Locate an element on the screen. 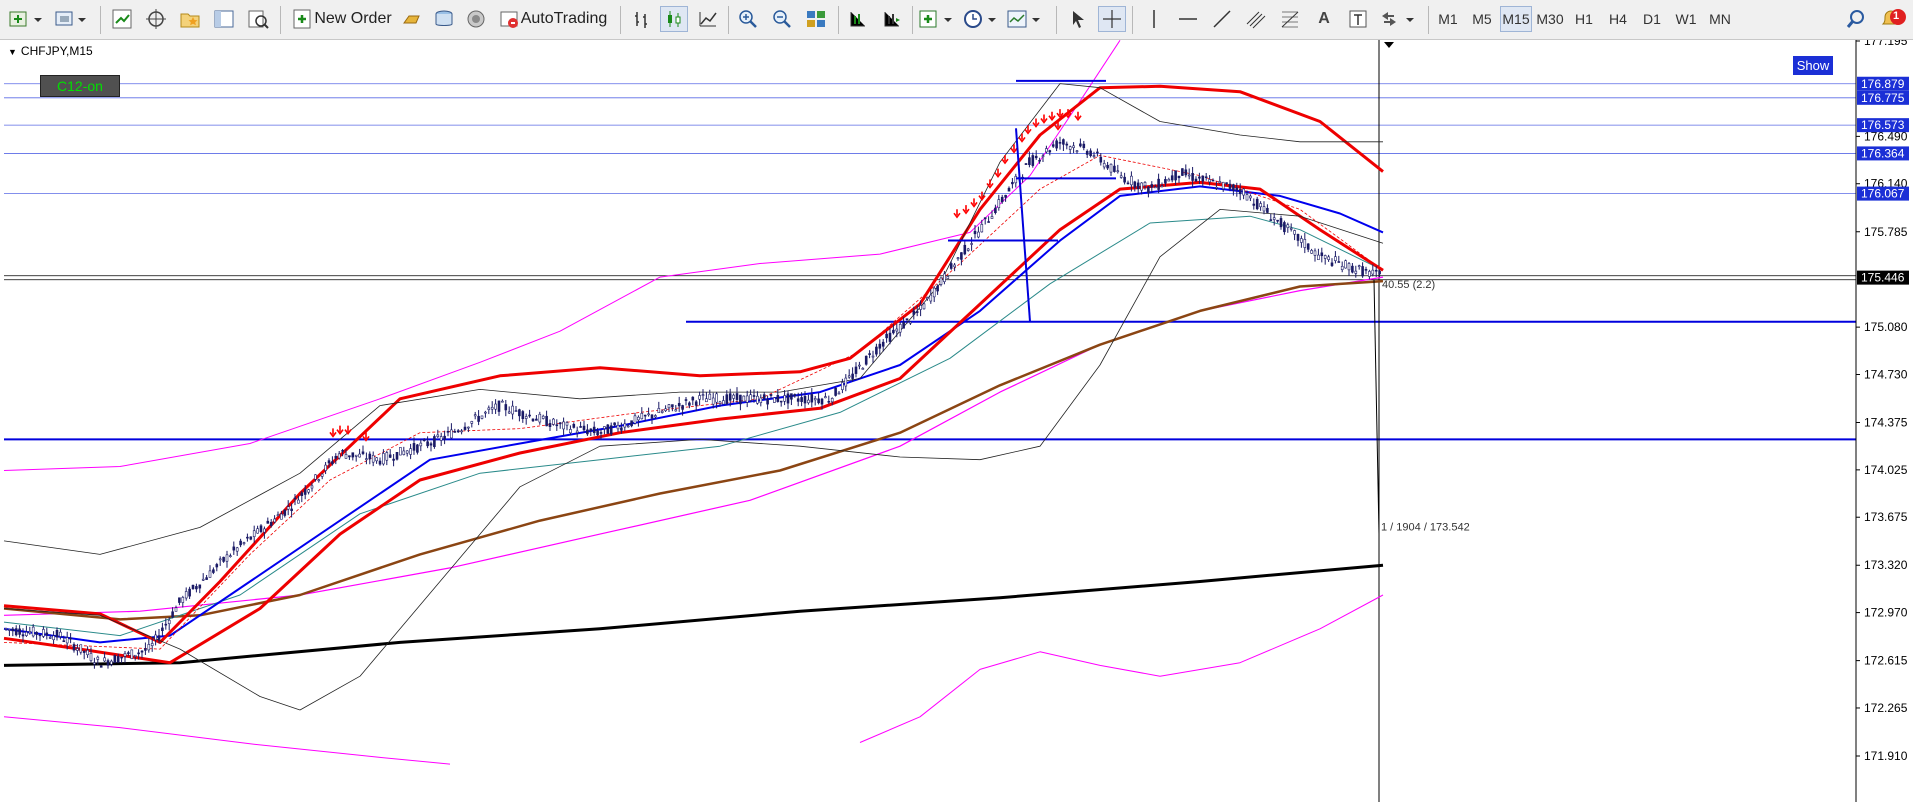 The width and height of the screenshot is (1913, 802). autotrading-label: AutoTrading is located at coordinates (564, 18).